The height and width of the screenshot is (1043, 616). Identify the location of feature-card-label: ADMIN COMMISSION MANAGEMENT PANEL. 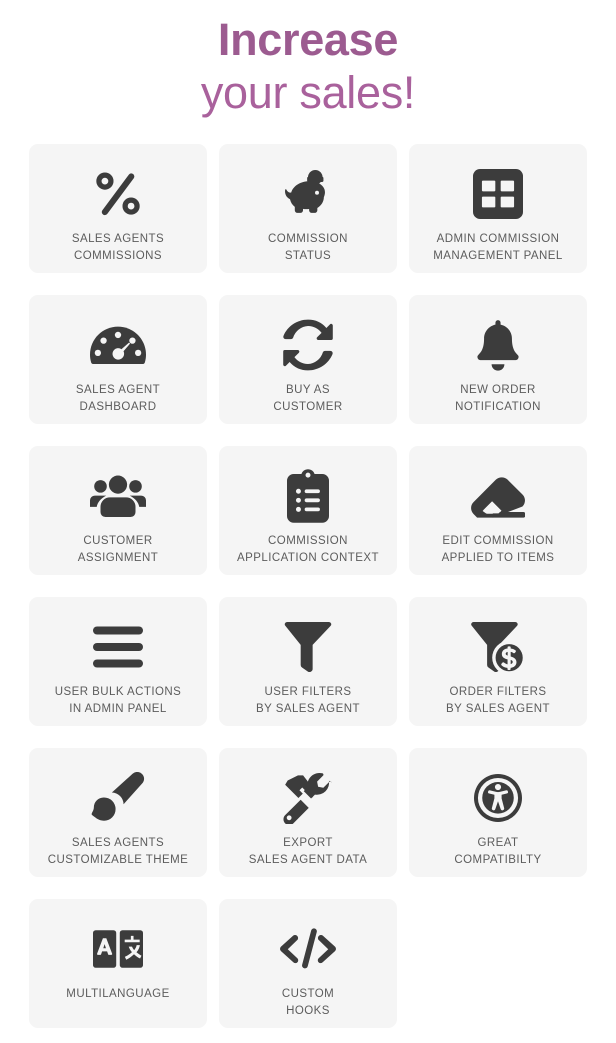
(498, 247).